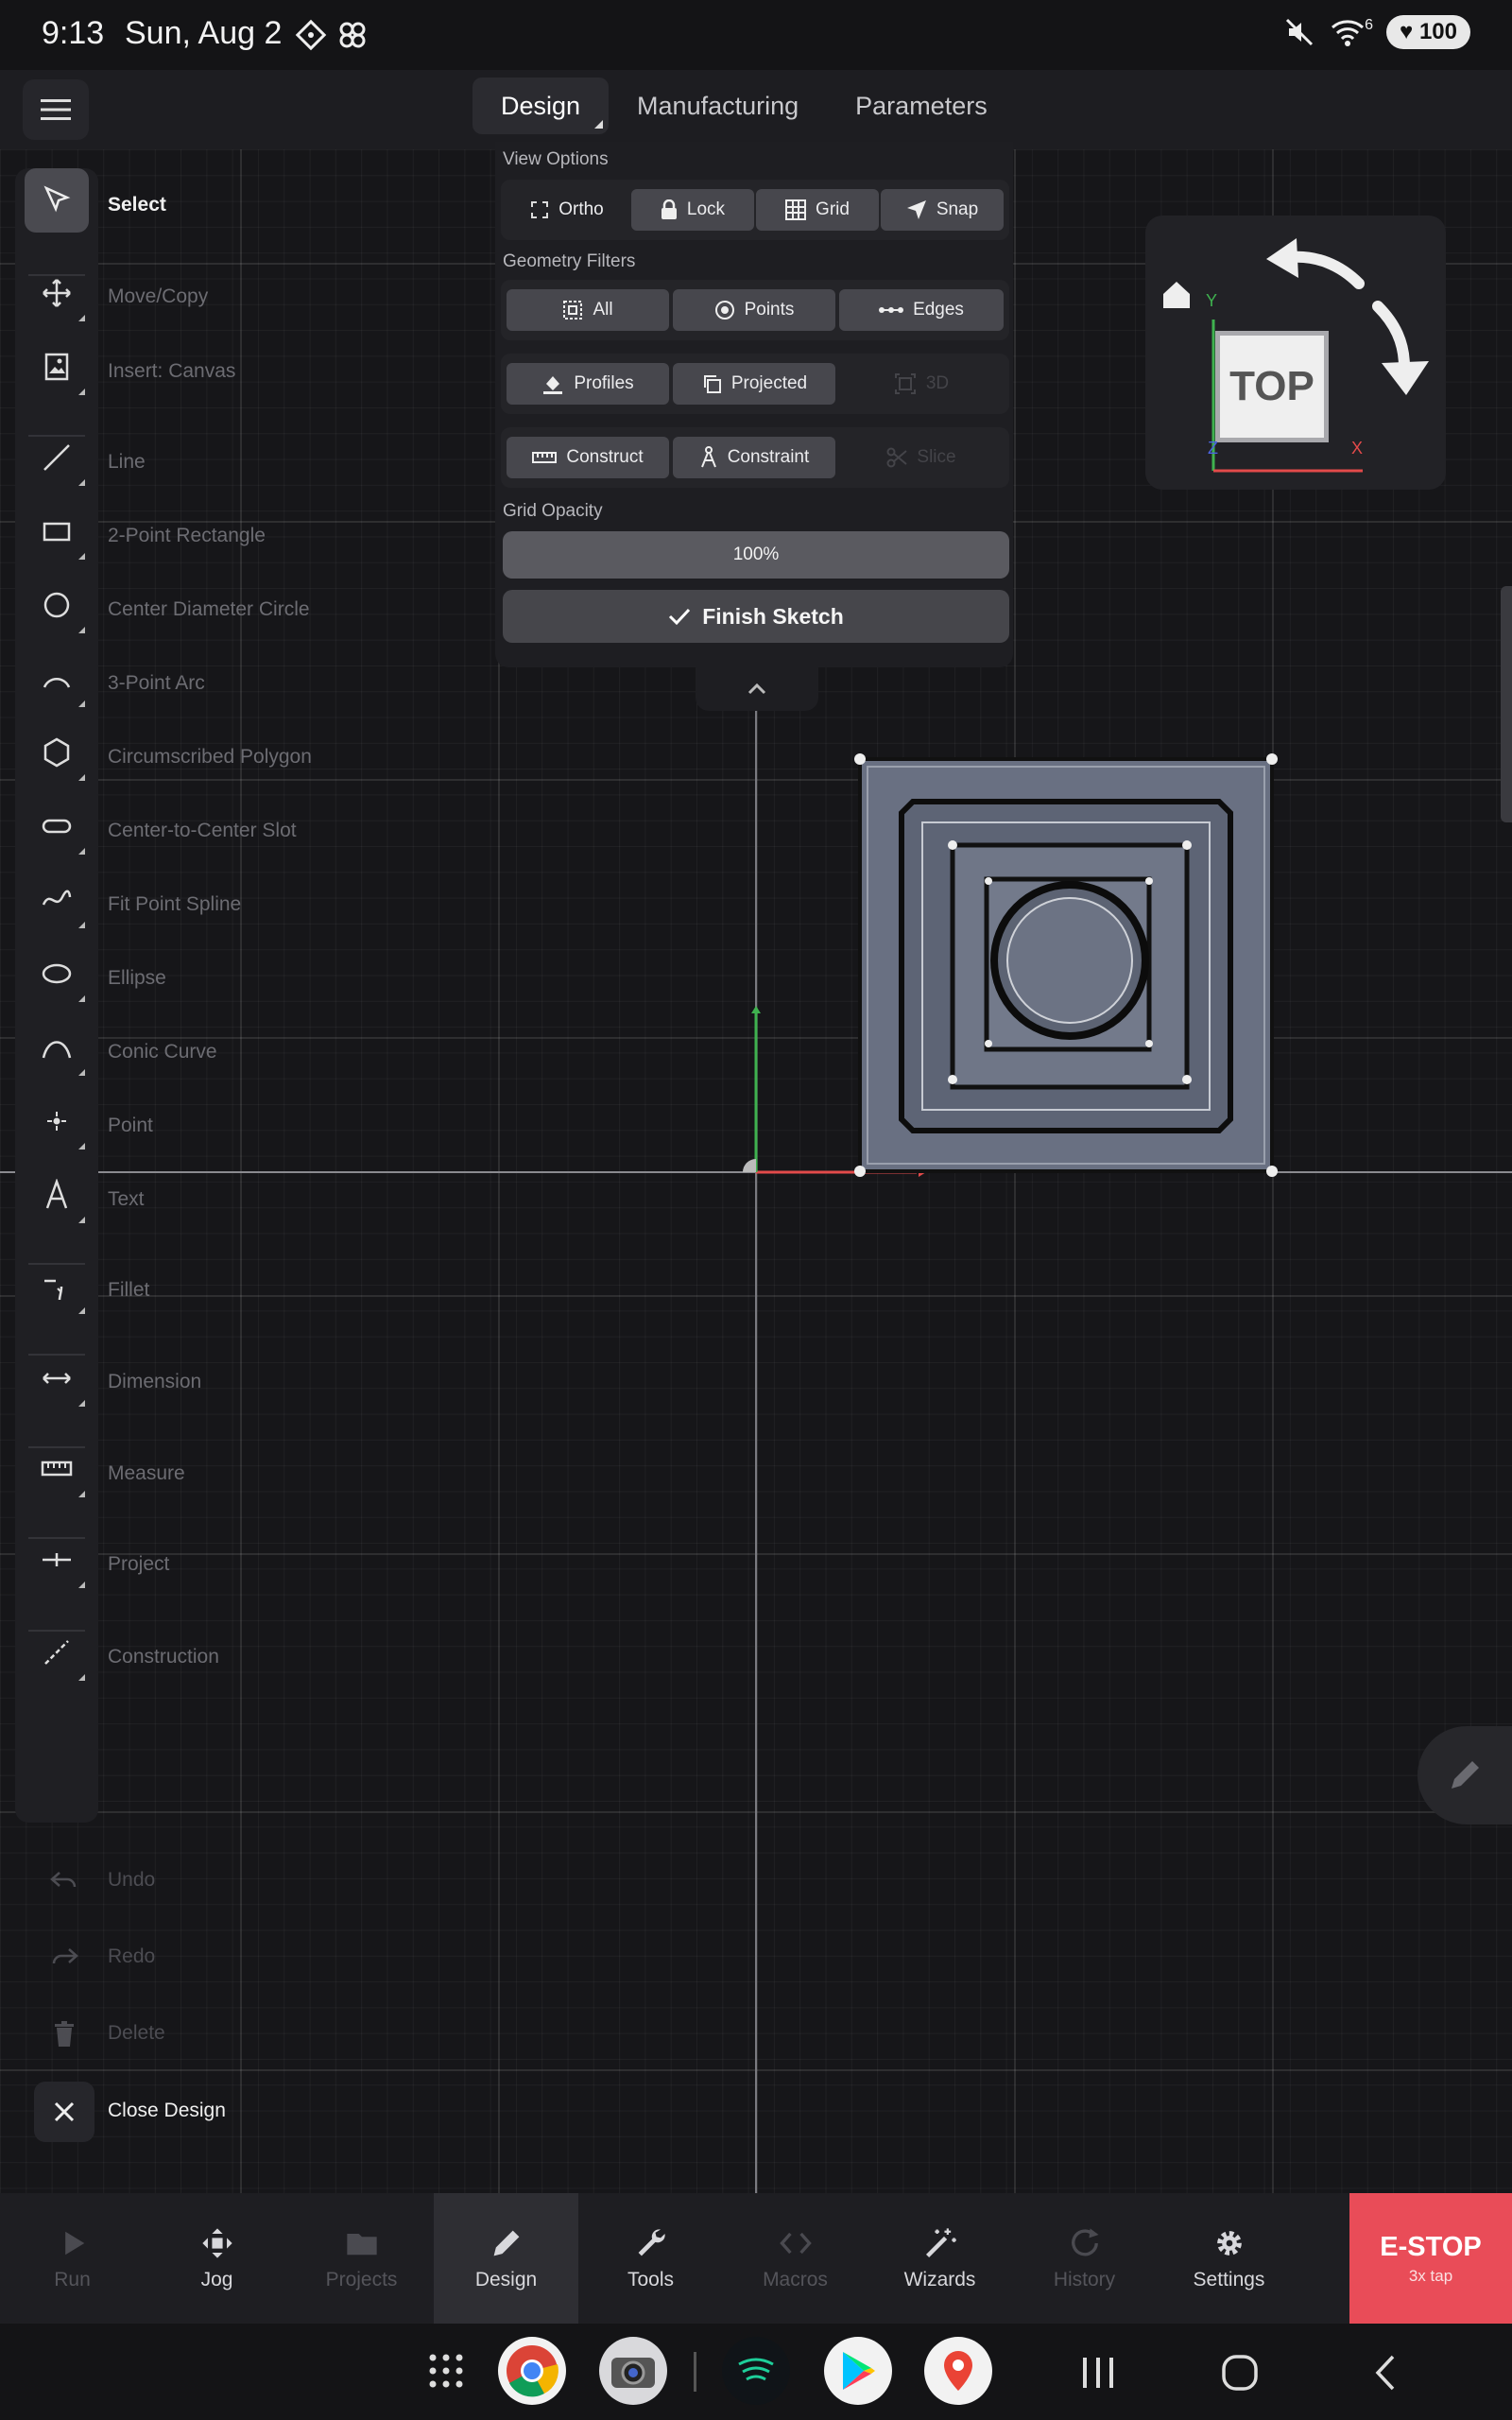 This screenshot has width=1512, height=2420. I want to click on cnc-app-icon, so click(756, 2371).